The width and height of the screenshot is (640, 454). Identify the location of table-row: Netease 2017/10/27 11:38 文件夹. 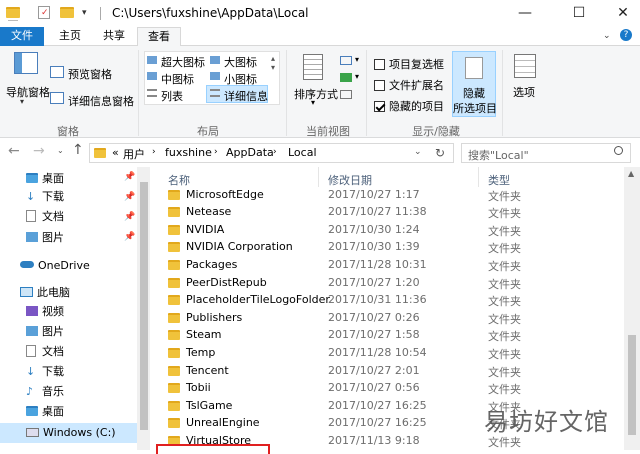
(395, 212).